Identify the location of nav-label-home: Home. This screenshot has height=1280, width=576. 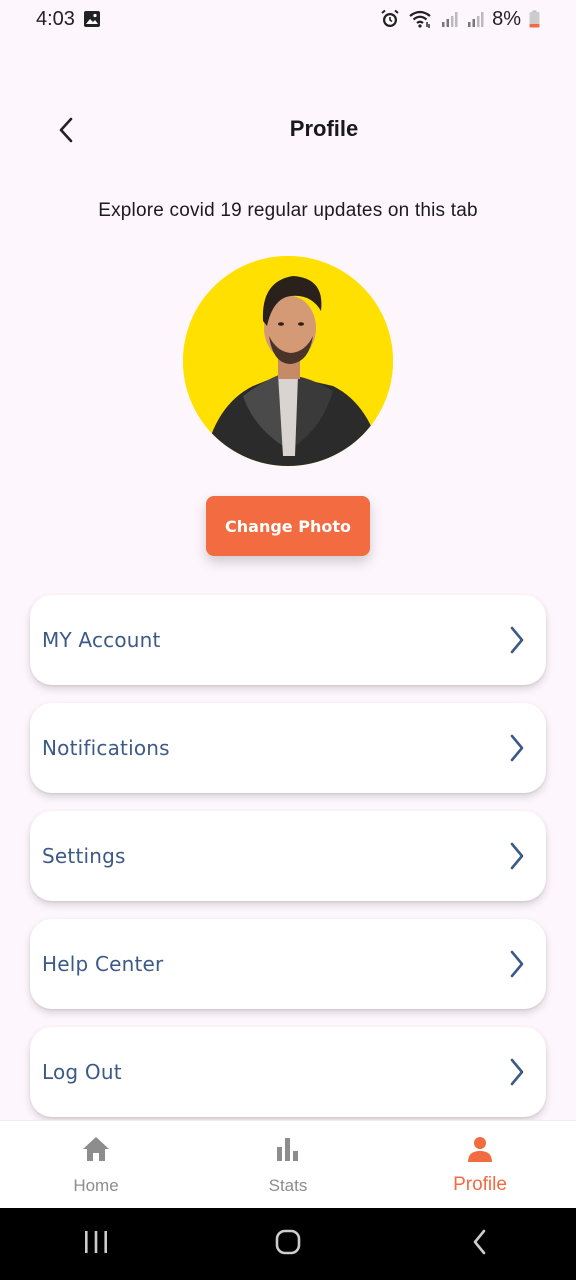
(96, 1185).